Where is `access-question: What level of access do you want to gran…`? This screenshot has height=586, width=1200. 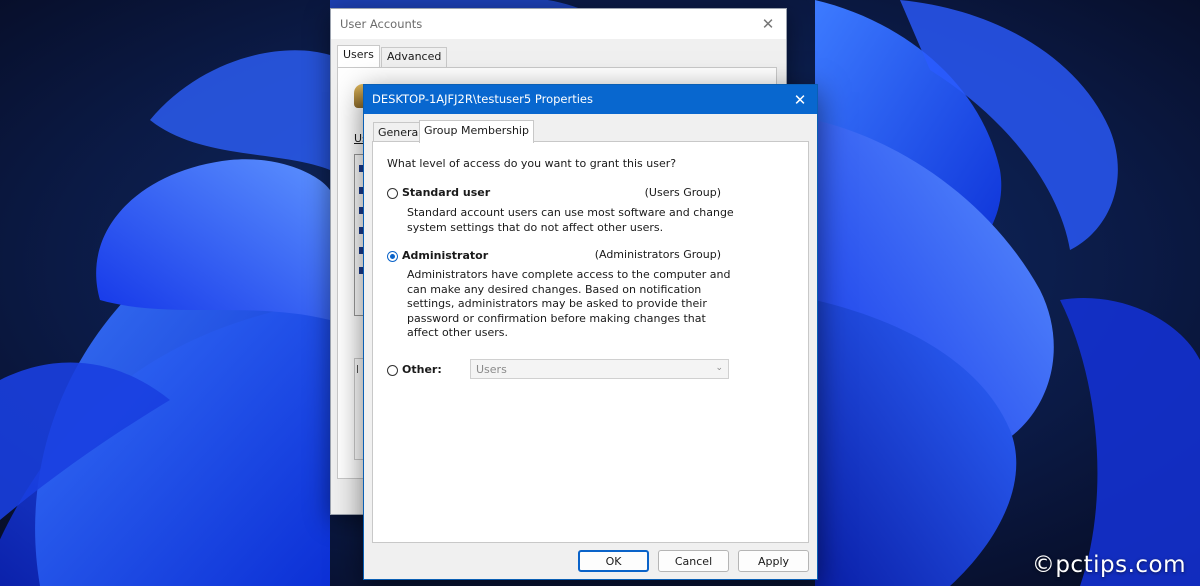 access-question: What level of access do you want to gran… is located at coordinates (532, 163).